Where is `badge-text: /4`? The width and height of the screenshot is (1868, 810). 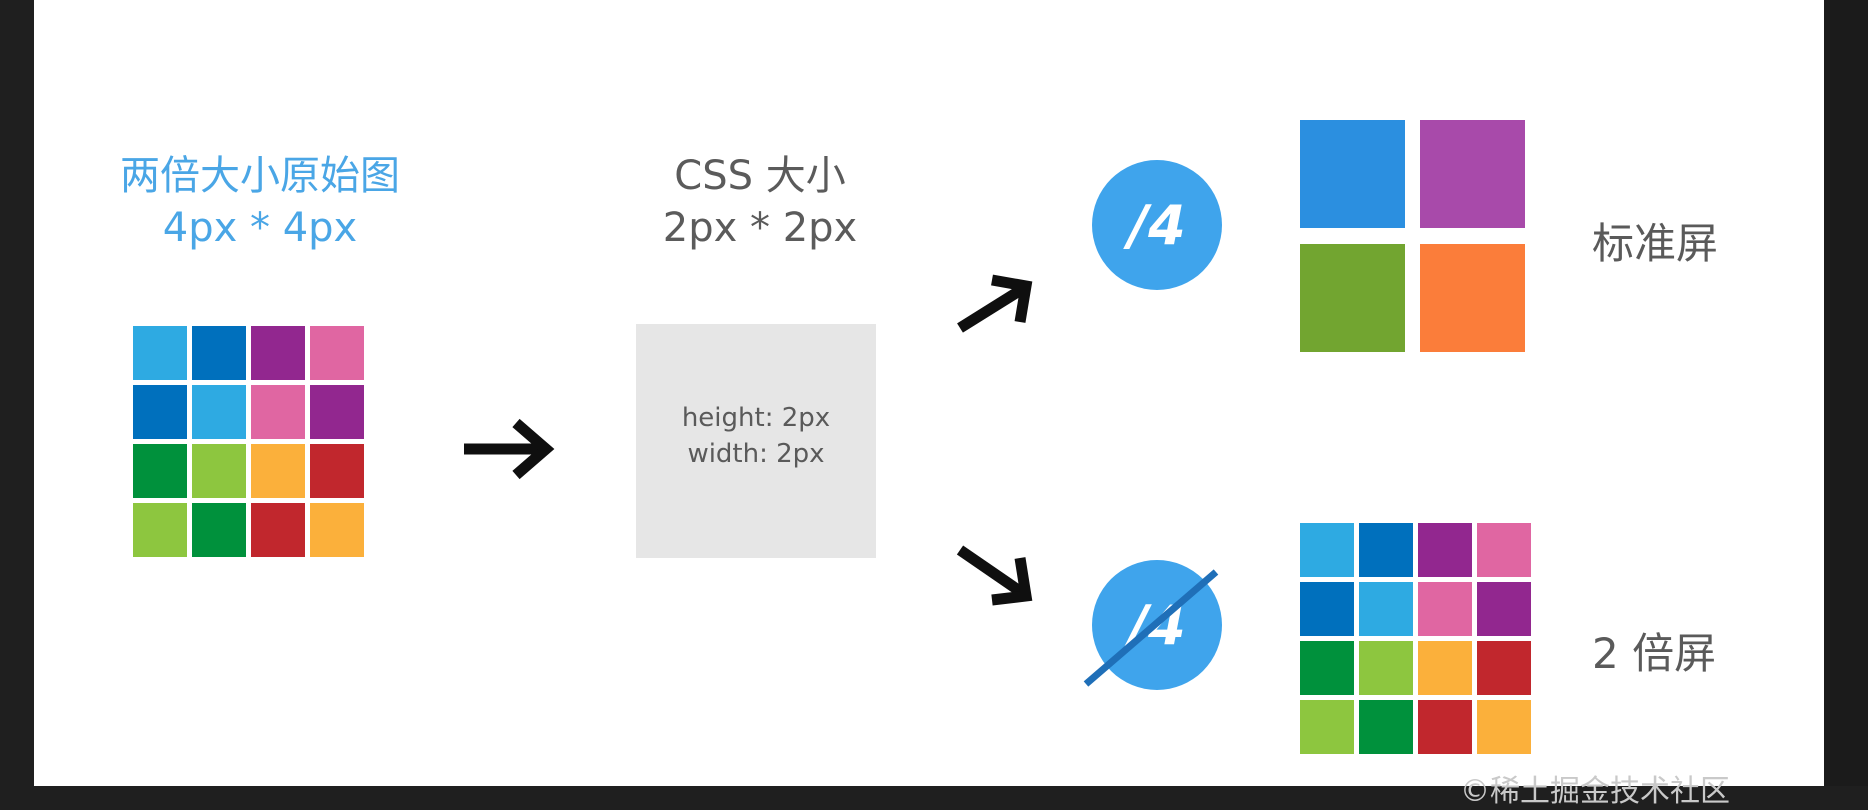
badge-text: /4 is located at coordinates (1157, 225).